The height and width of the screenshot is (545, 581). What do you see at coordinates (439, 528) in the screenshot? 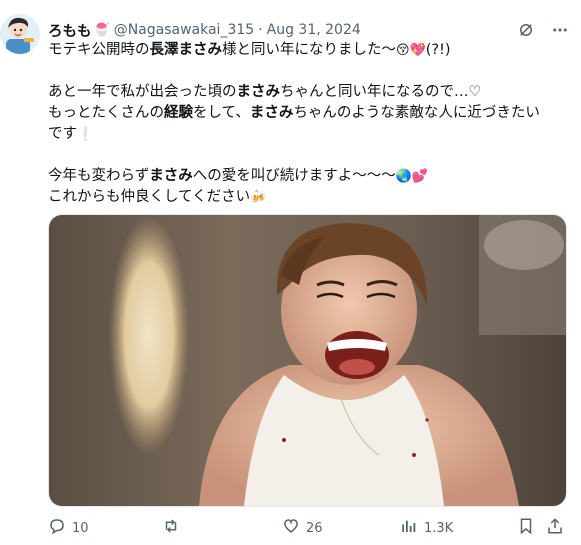
I see `views-count: 1.3K` at bounding box center [439, 528].